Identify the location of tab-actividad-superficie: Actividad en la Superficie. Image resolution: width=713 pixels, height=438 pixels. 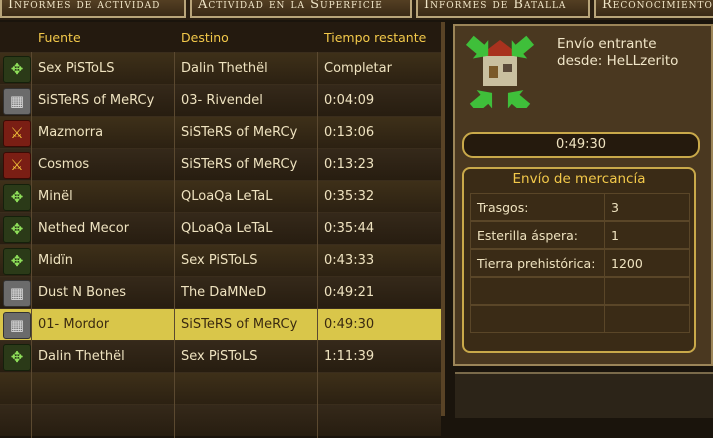
(301, 9).